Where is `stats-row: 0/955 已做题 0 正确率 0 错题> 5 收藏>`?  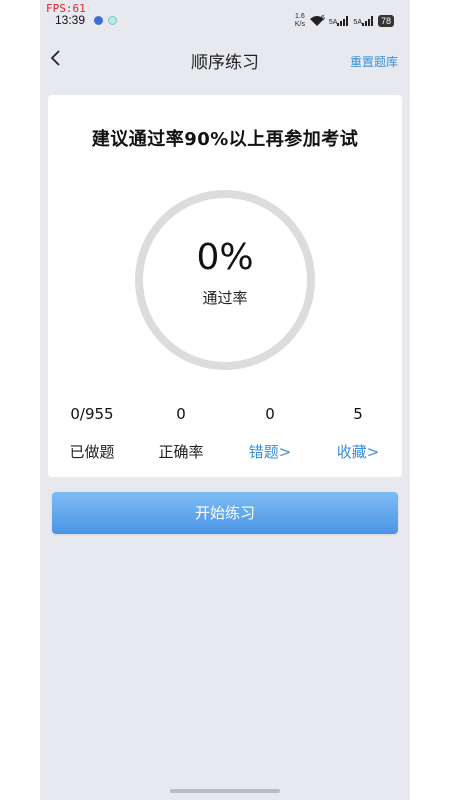 stats-row: 0/955 已做题 0 正确率 0 错题> 5 收藏> is located at coordinates (225, 435).